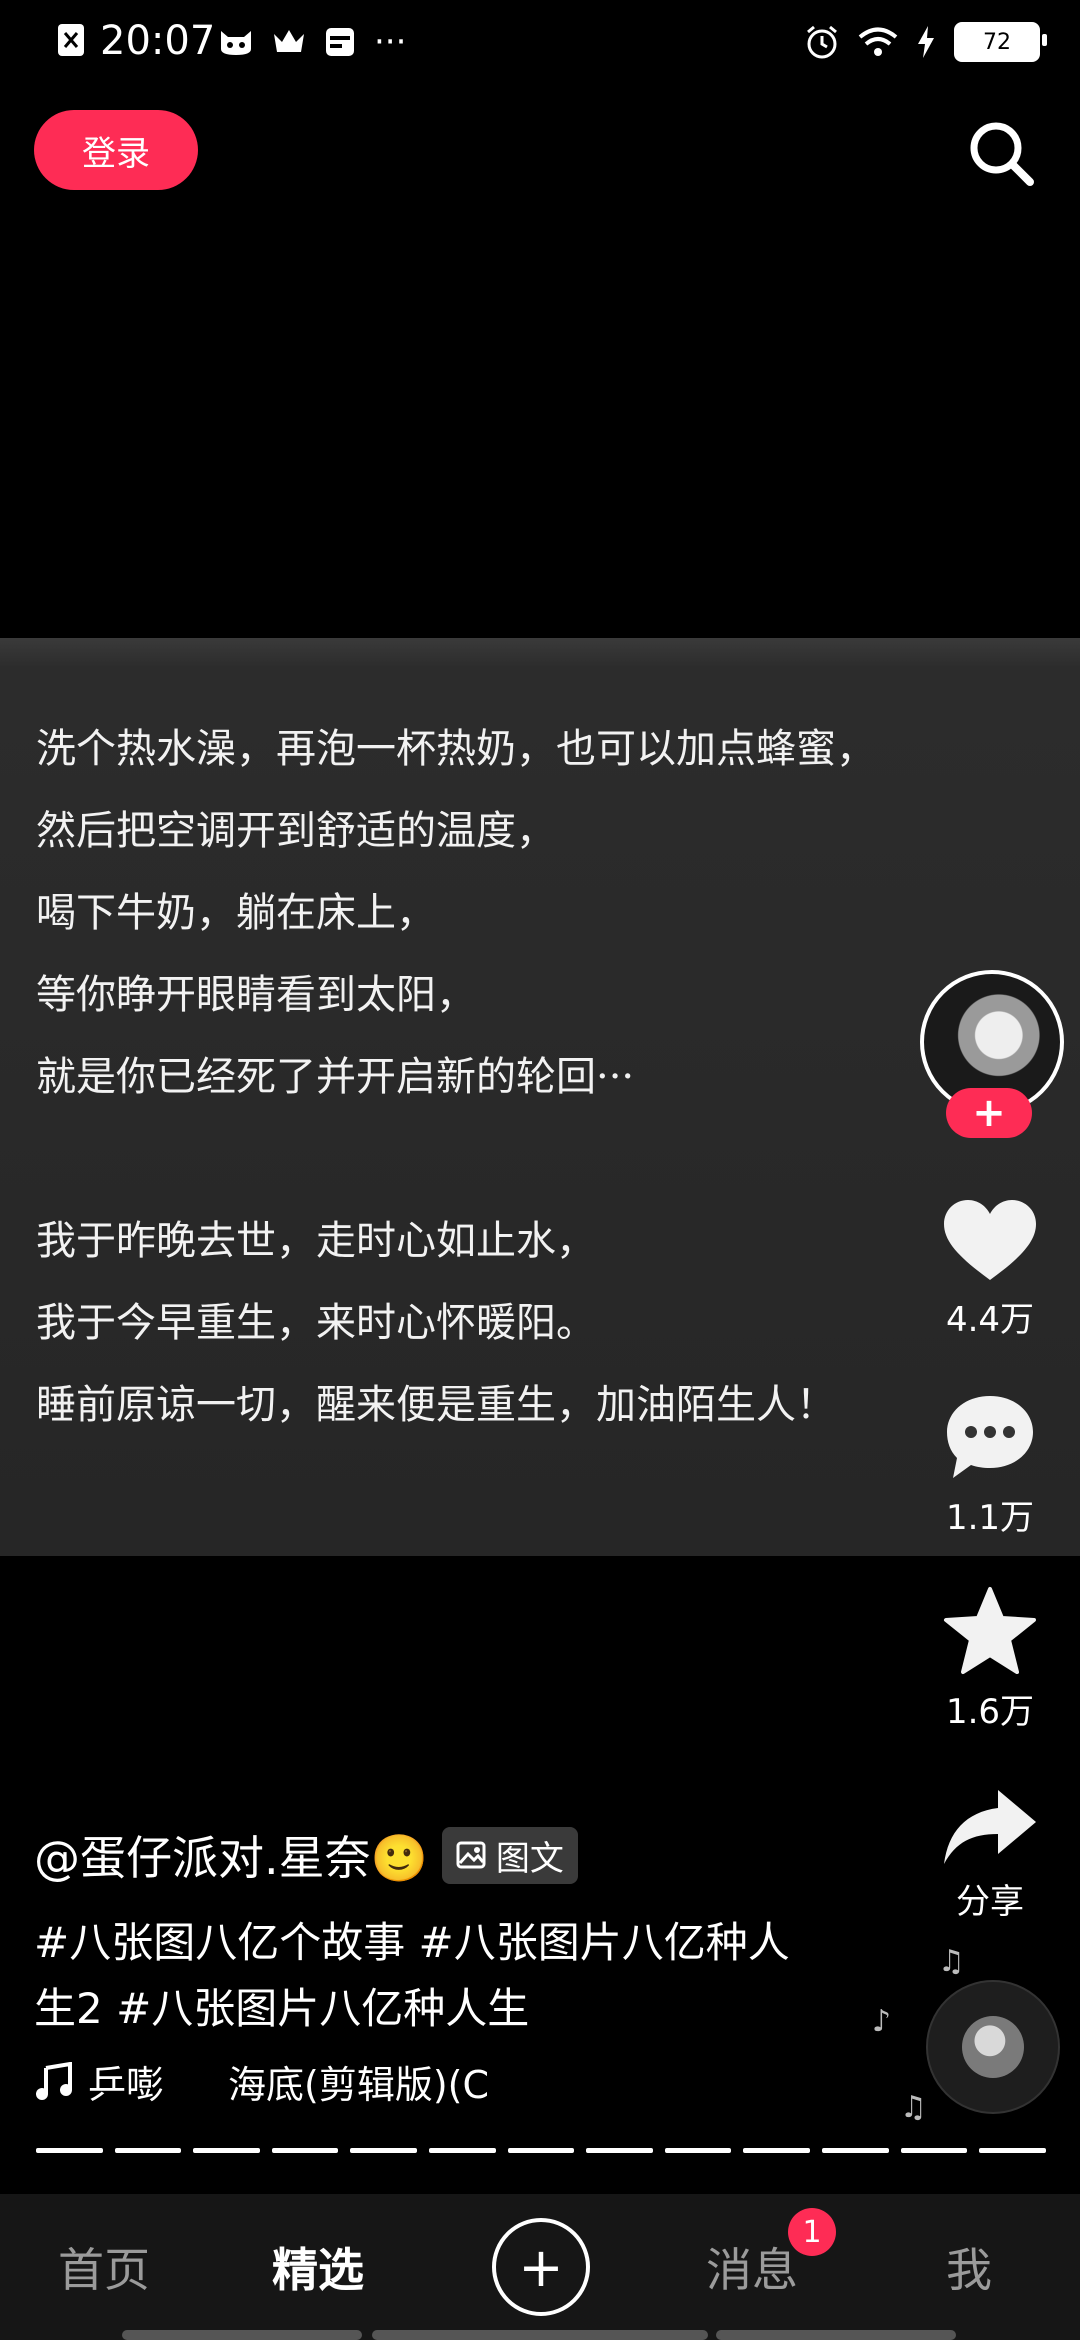 The height and width of the screenshot is (2340, 1080). Describe the element at coordinates (822, 42) in the screenshot. I see `alarm-icon` at that location.